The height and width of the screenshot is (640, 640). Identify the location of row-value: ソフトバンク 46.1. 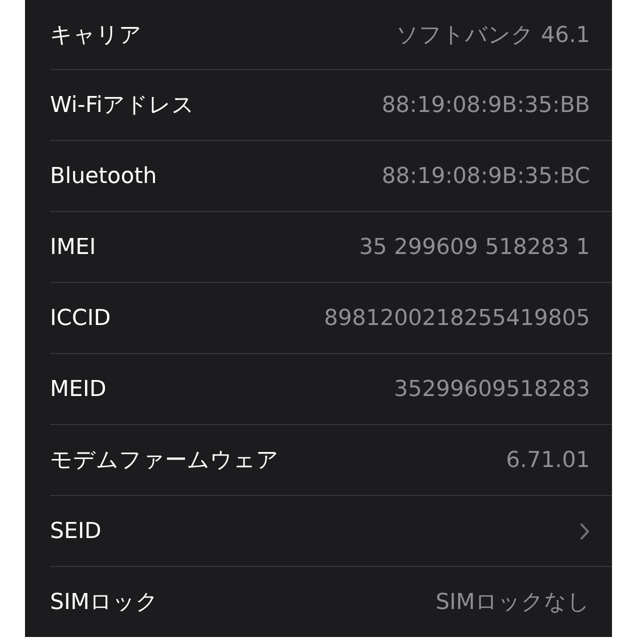
(493, 36).